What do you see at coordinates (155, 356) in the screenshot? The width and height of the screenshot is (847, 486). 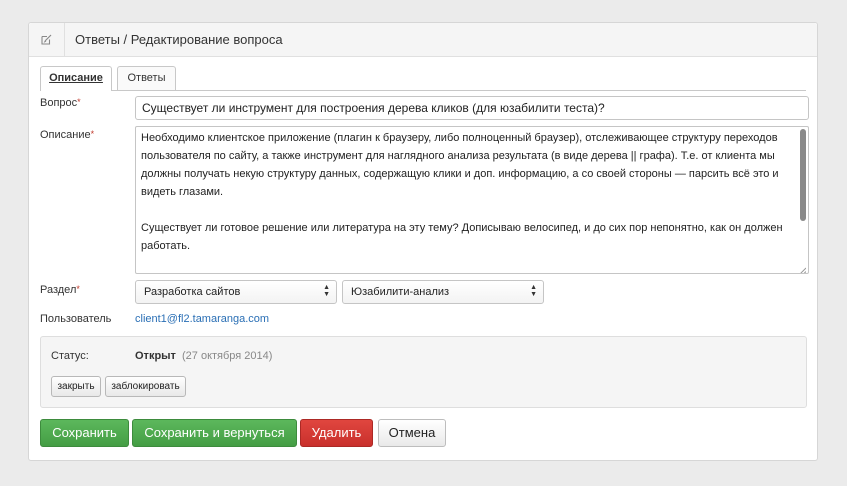 I see `status-value: Открыт` at bounding box center [155, 356].